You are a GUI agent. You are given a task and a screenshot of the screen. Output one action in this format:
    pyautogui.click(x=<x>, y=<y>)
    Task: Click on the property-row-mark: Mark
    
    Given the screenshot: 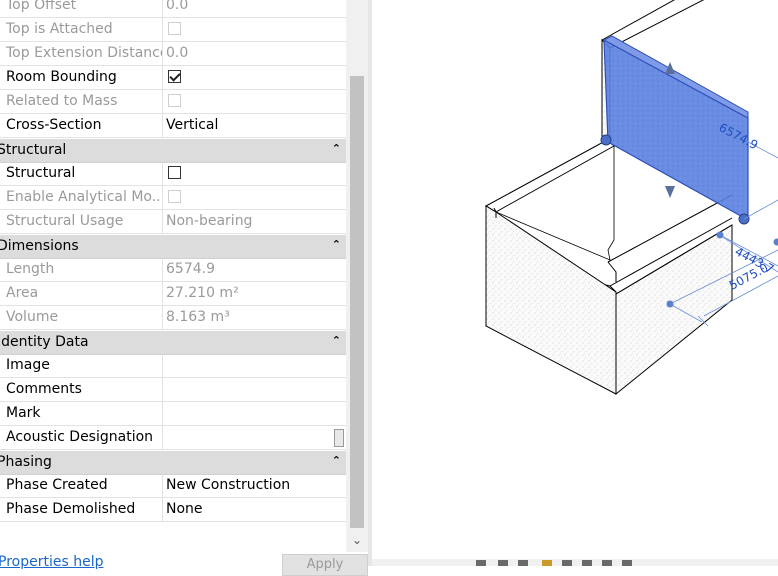 What is the action you would take?
    pyautogui.click(x=173, y=414)
    